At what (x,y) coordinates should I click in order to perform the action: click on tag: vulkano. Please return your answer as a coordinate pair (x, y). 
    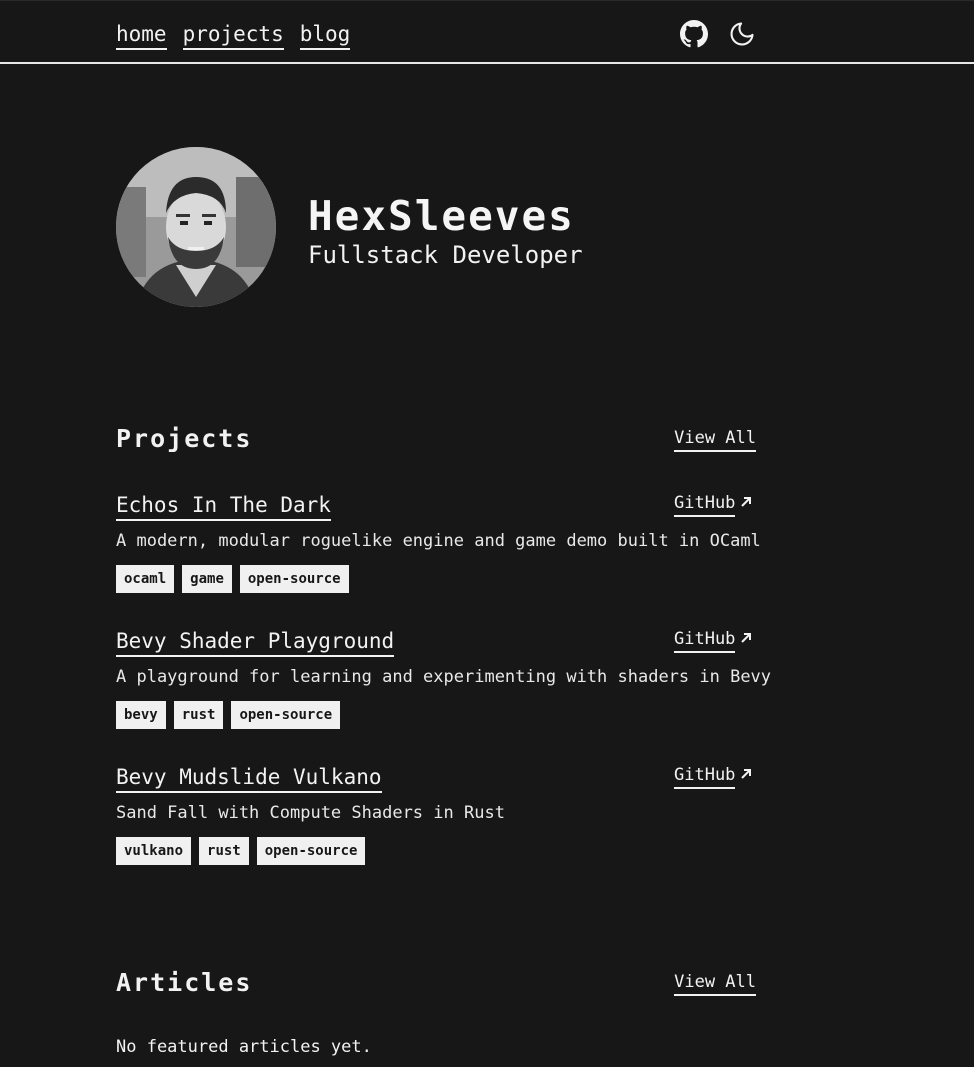
    Looking at the image, I should click on (154, 851).